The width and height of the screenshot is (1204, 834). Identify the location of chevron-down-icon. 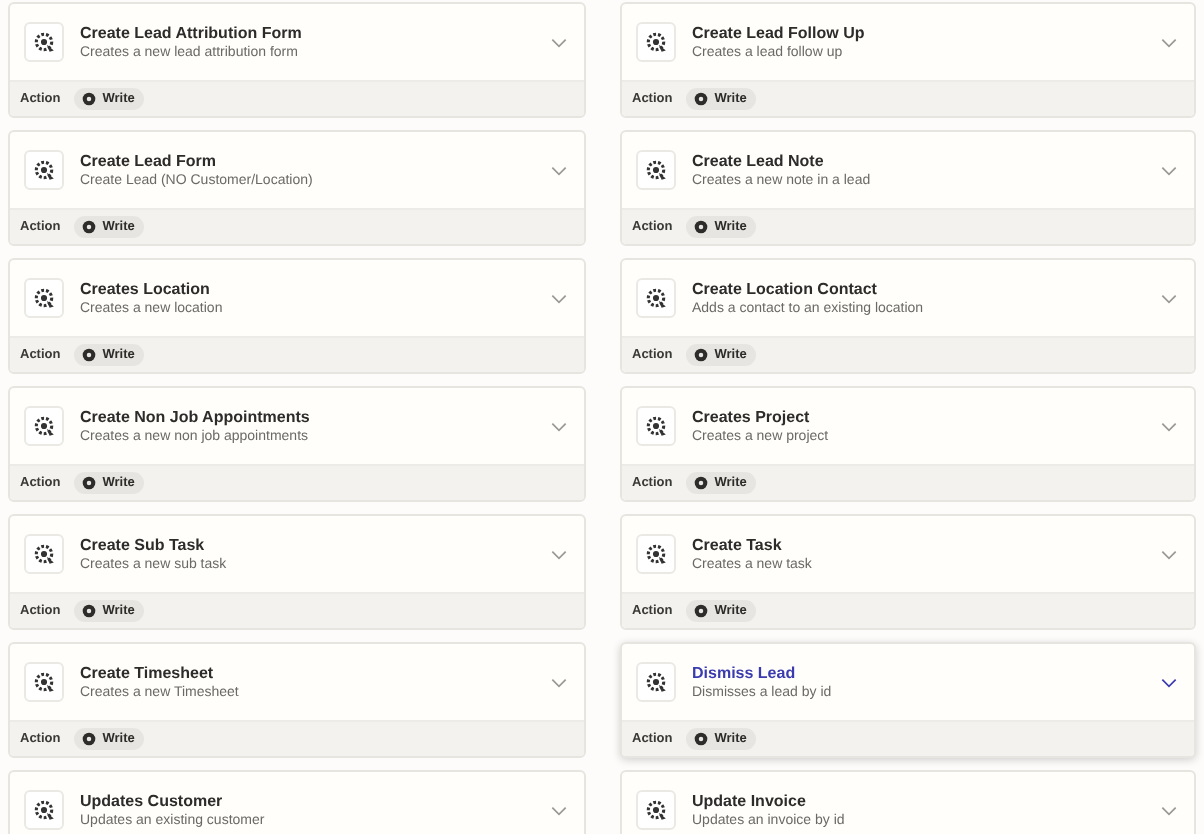
(1169, 682).